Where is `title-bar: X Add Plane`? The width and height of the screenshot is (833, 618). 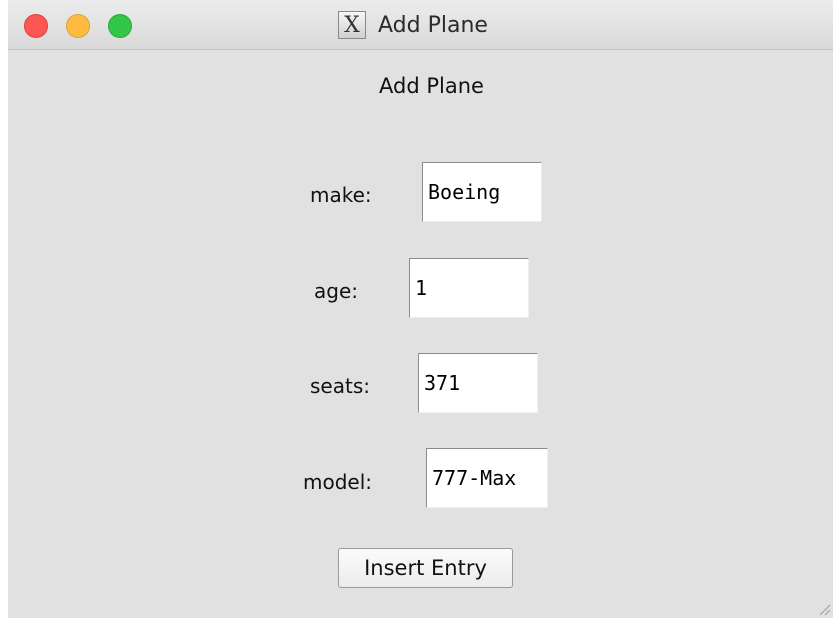
title-bar: X Add Plane is located at coordinates (420, 25).